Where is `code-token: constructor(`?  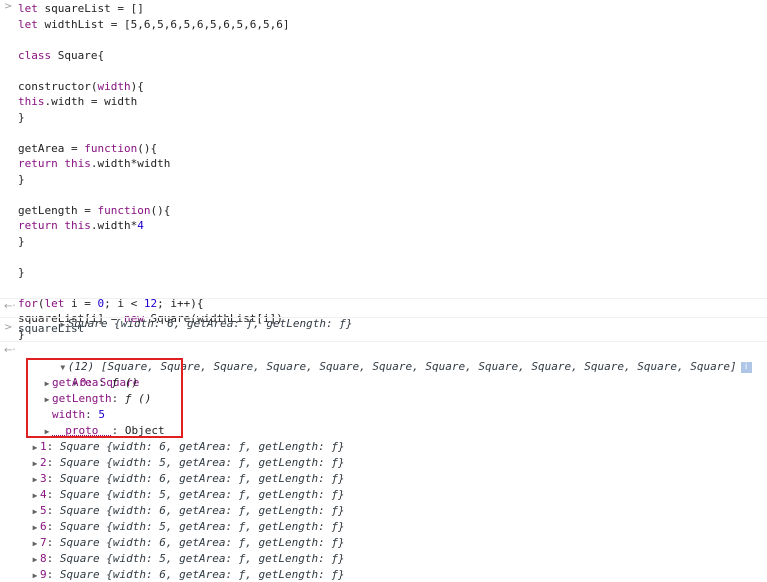
code-token: constructor( is located at coordinates (58, 86).